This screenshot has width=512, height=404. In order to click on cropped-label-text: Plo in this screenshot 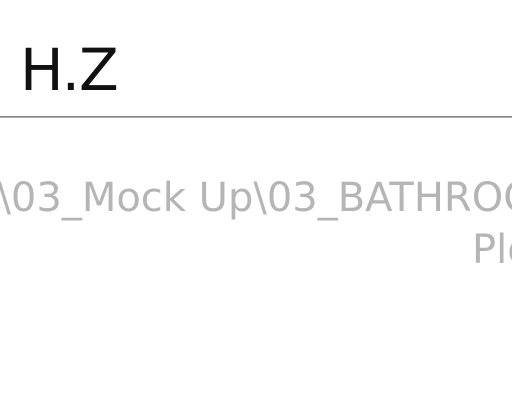, I will do `click(492, 250)`.